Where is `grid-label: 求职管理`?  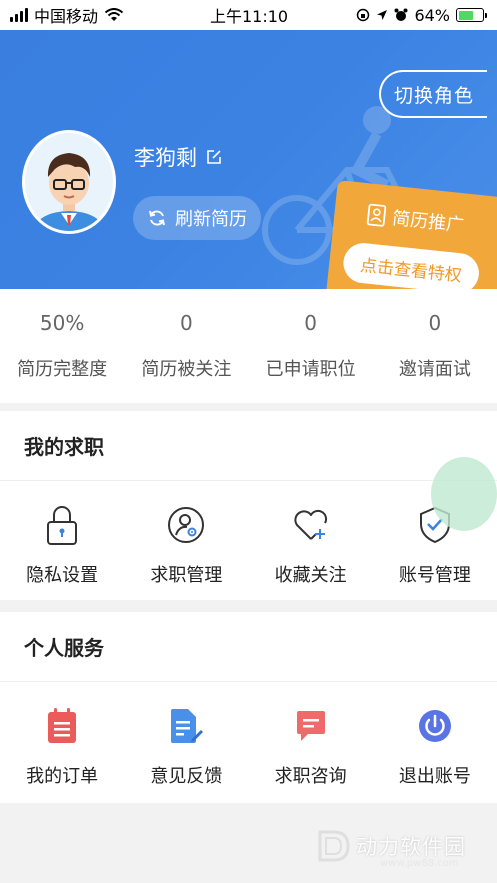 grid-label: 求职管理 is located at coordinates (186, 575).